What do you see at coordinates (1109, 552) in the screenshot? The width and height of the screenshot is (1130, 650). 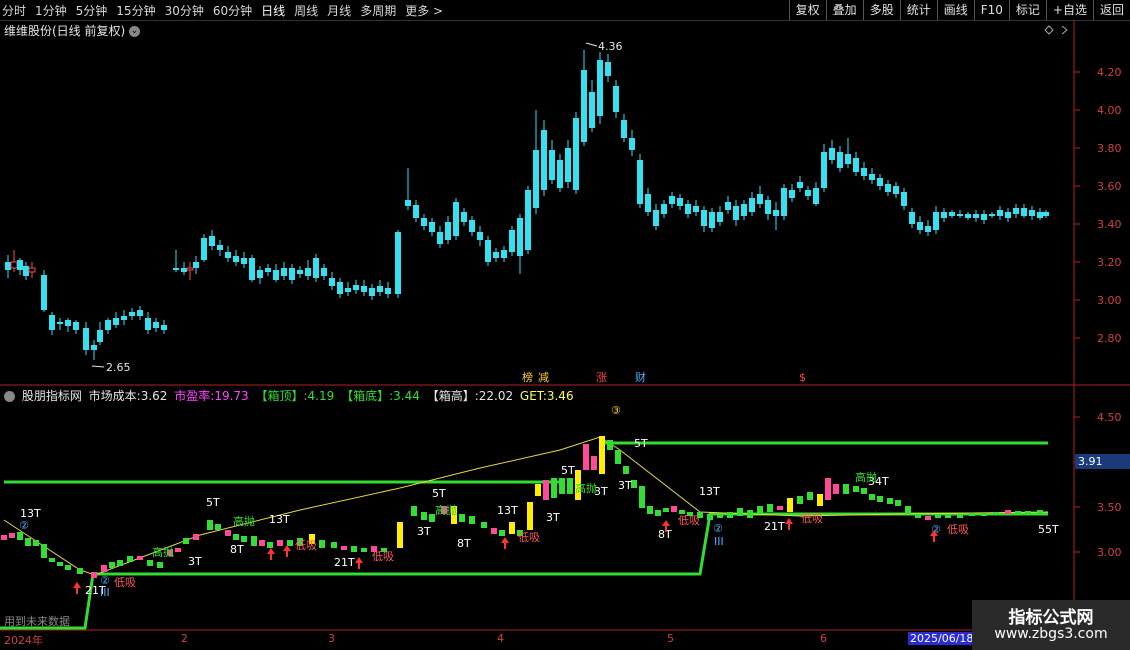 I see `indicator-y-tick-label: 3.00` at bounding box center [1109, 552].